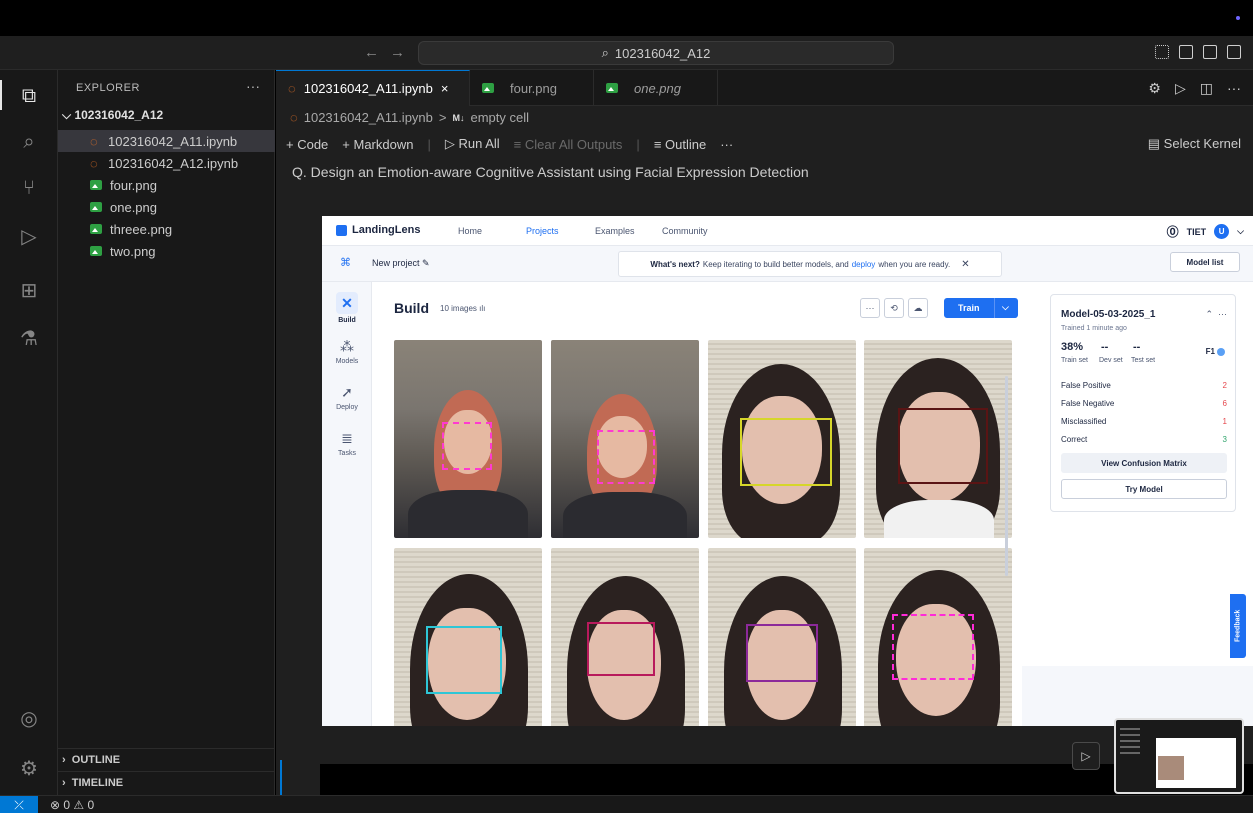 Image resolution: width=1253 pixels, height=813 pixels. I want to click on kernel-label: Select Kernel, so click(1202, 143).